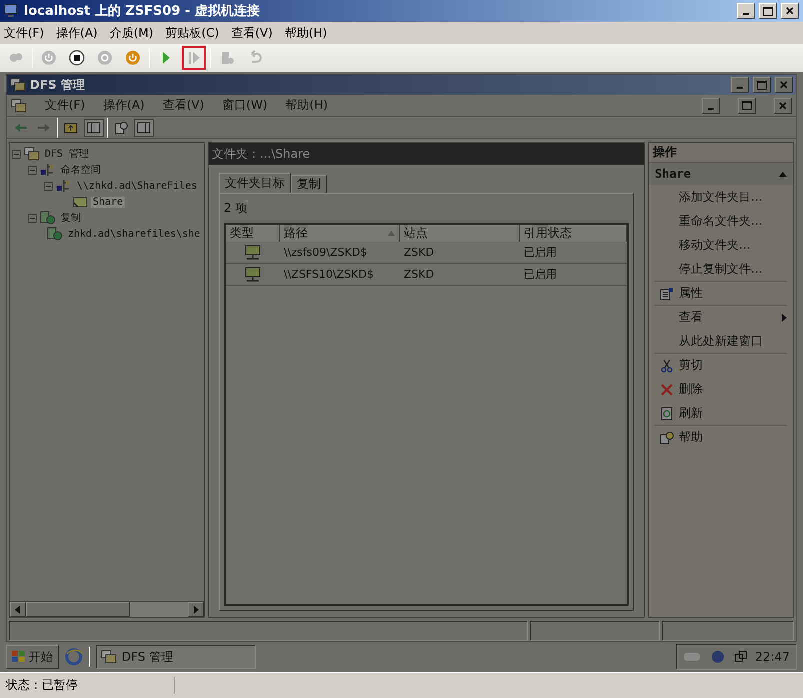  Describe the element at coordinates (81, 170) in the screenshot. I see `tree-item: 命名空间` at that location.